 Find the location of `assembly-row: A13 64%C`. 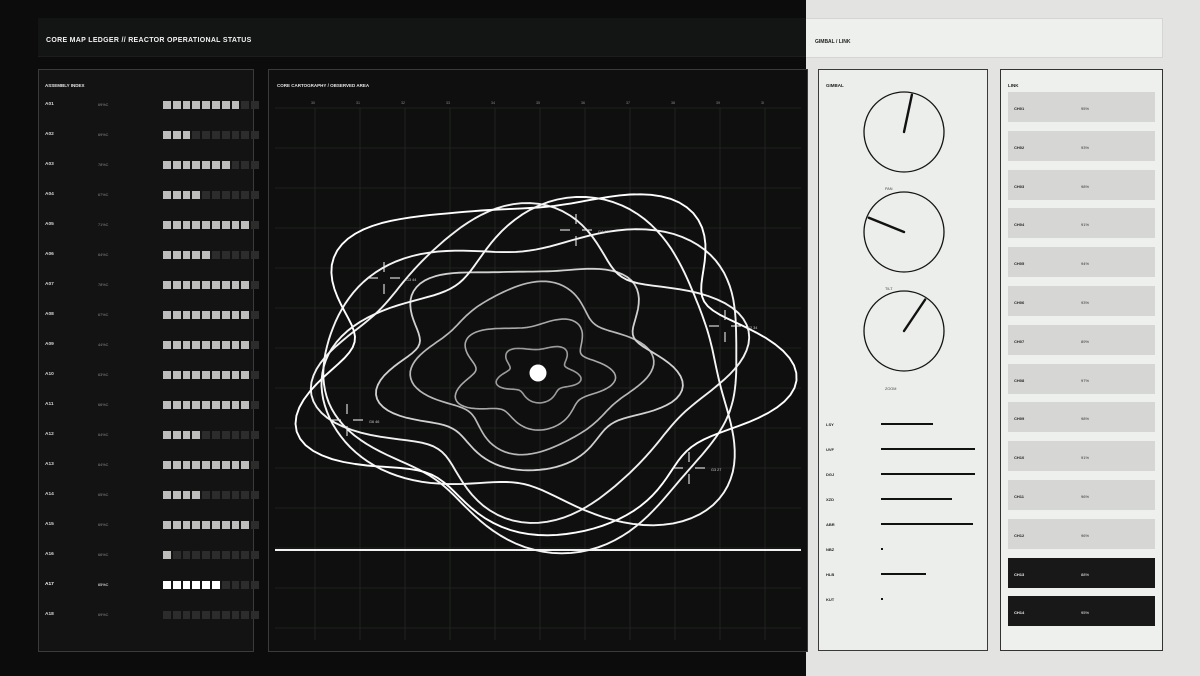

assembly-row: A13 64%C is located at coordinates (149, 467).